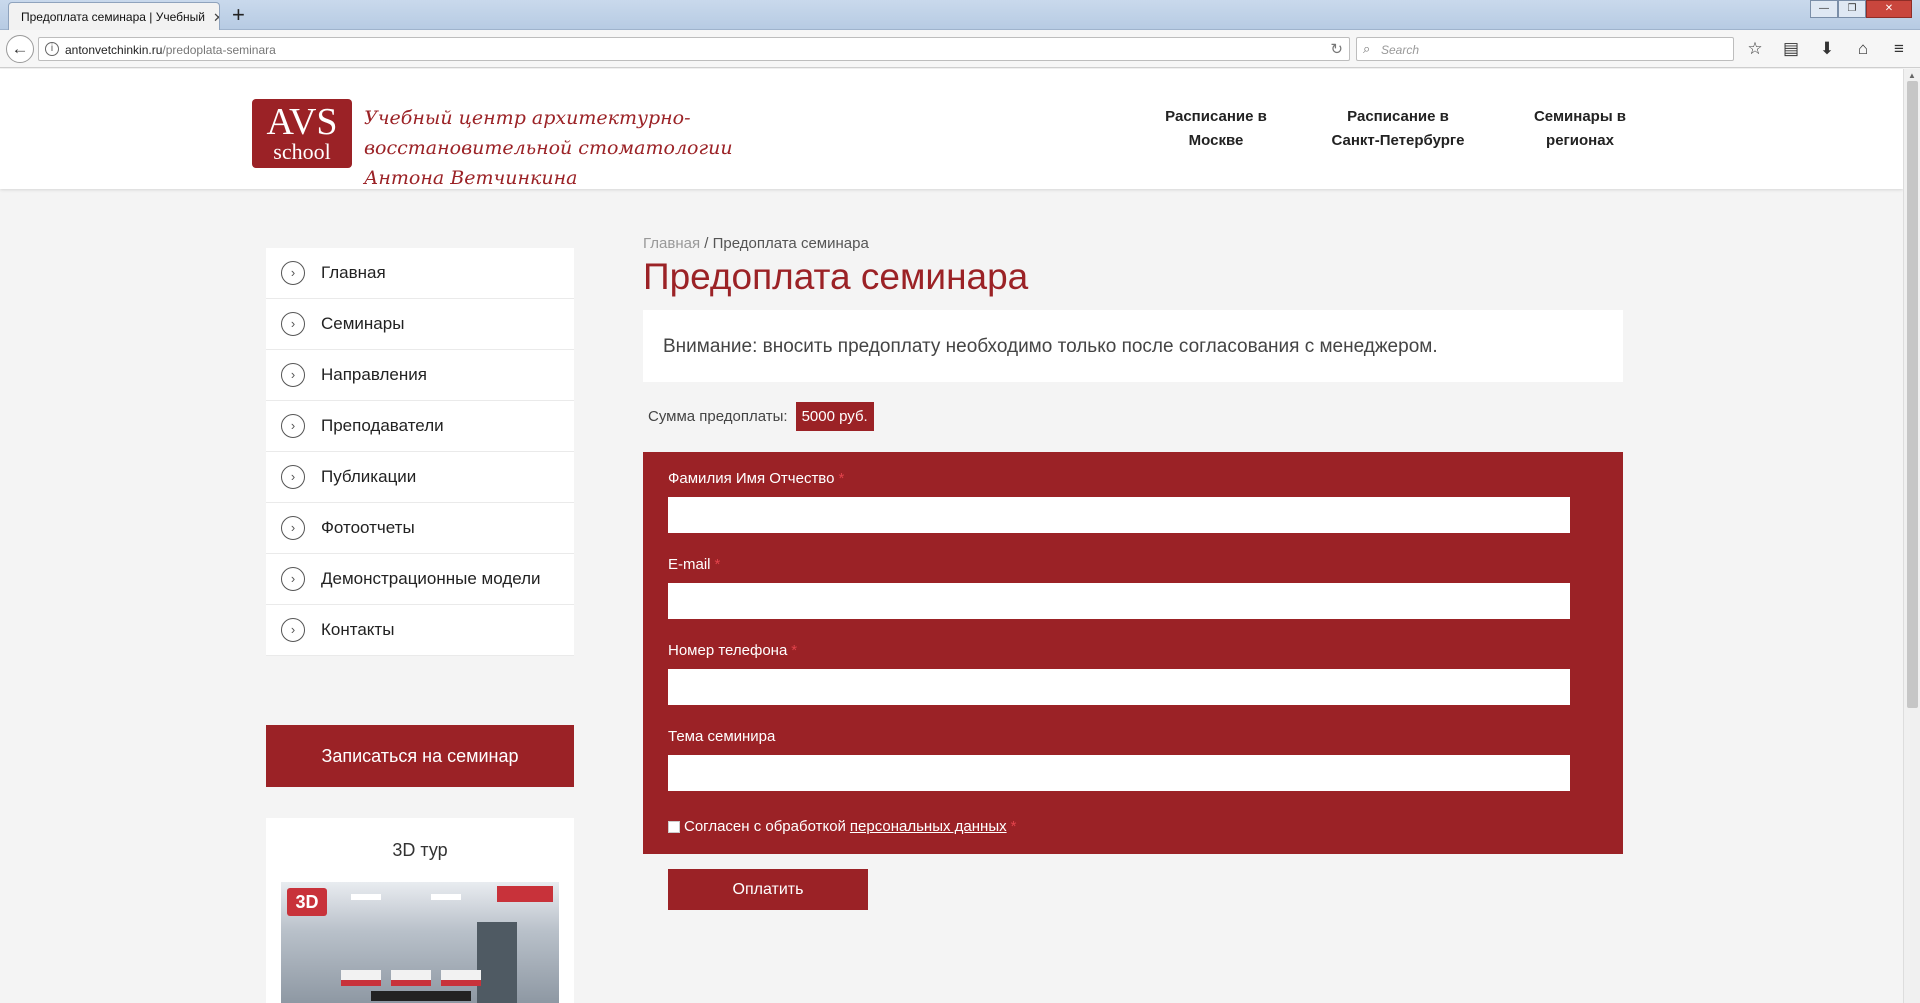 This screenshot has width=1920, height=1003. What do you see at coordinates (834, 416) in the screenshot?
I see `amount-badge: 5000 руб.` at bounding box center [834, 416].